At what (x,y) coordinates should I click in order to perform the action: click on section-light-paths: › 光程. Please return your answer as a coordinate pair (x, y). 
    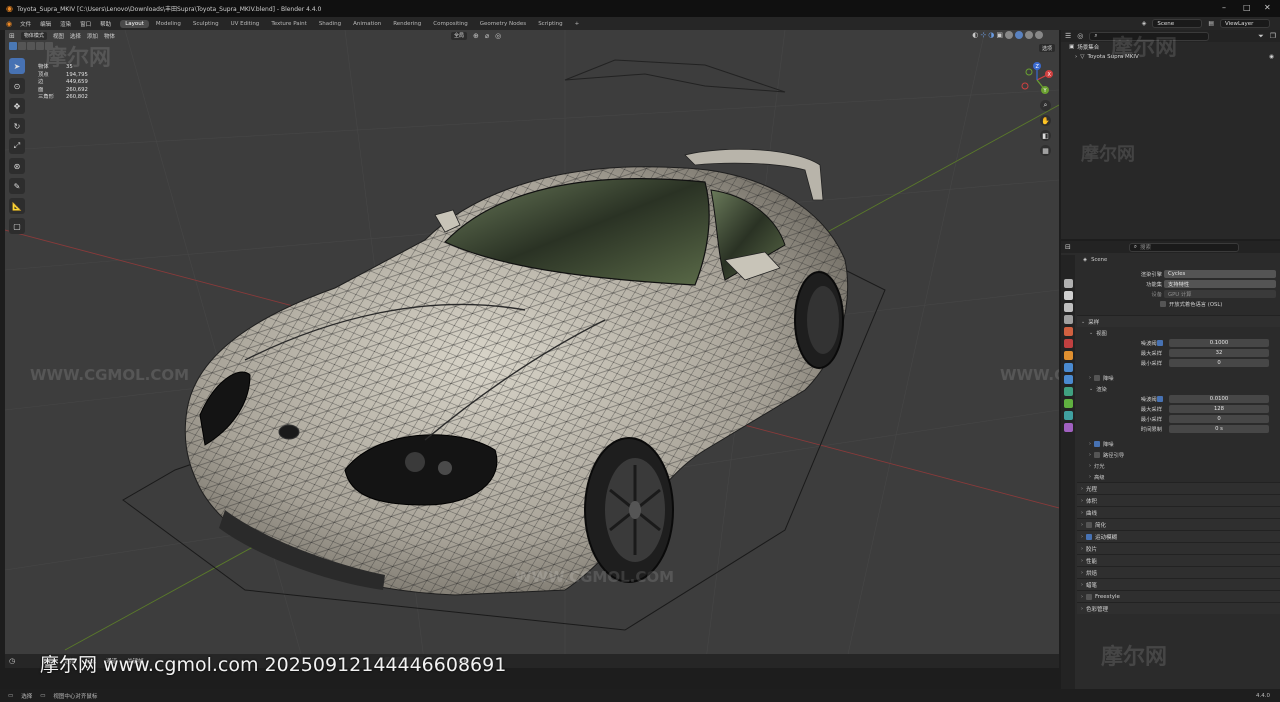
    Looking at the image, I should click on (1178, 488).